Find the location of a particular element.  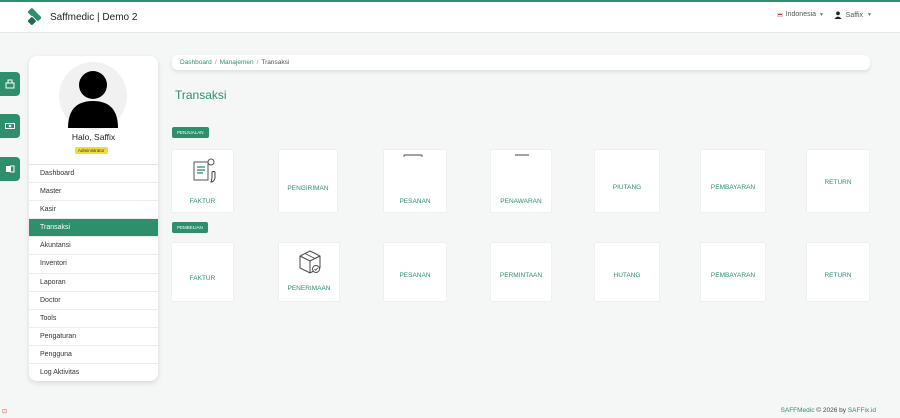

corner-marker-icon: ⊡ is located at coordinates (5, 412).